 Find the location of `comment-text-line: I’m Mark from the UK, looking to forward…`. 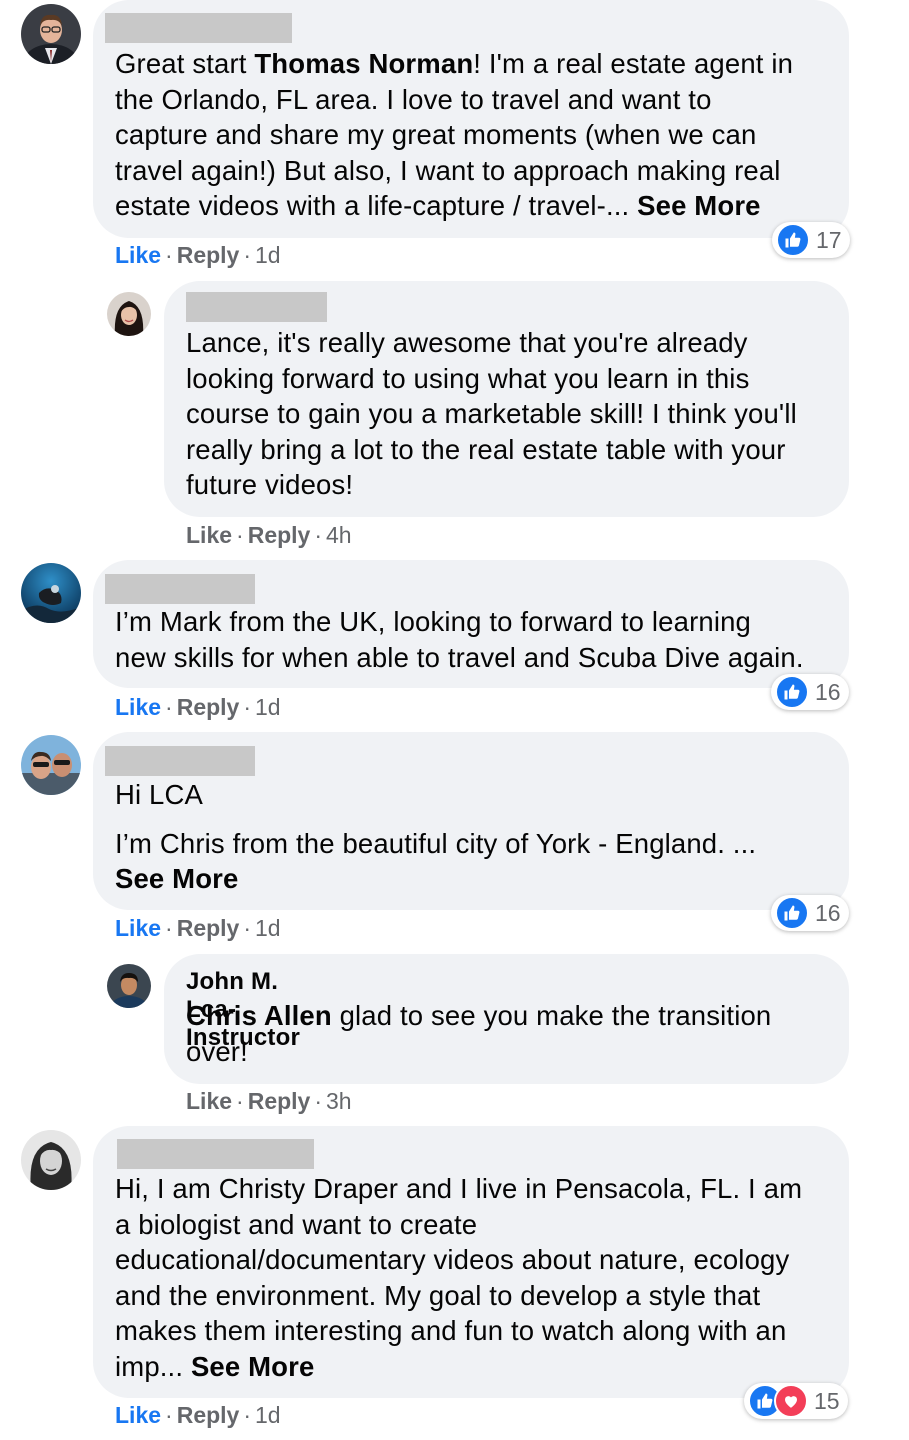

comment-text-line: I’m Mark from the UK, looking to forward… is located at coordinates (459, 622).